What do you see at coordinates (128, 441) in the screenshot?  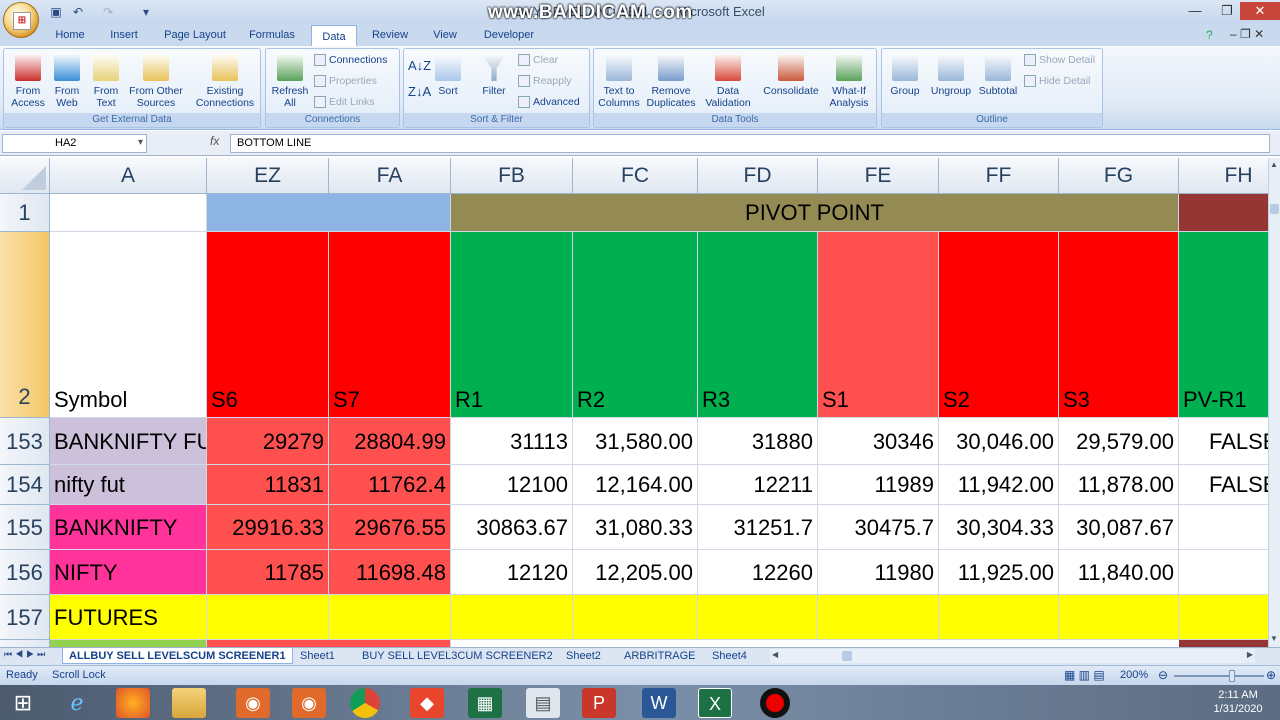 I see `table-cell: BANKNIFTY FU` at bounding box center [128, 441].